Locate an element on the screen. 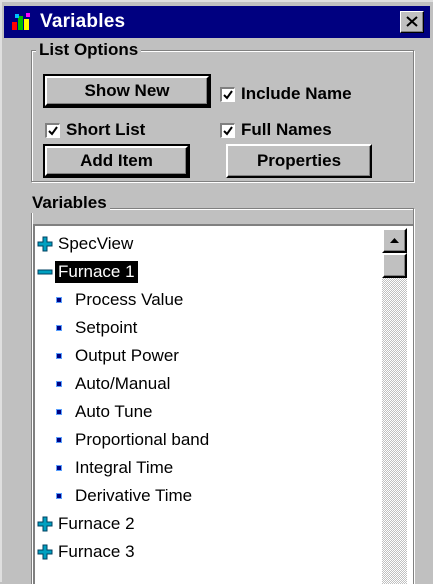 The image size is (433, 584). close-button is located at coordinates (412, 22).